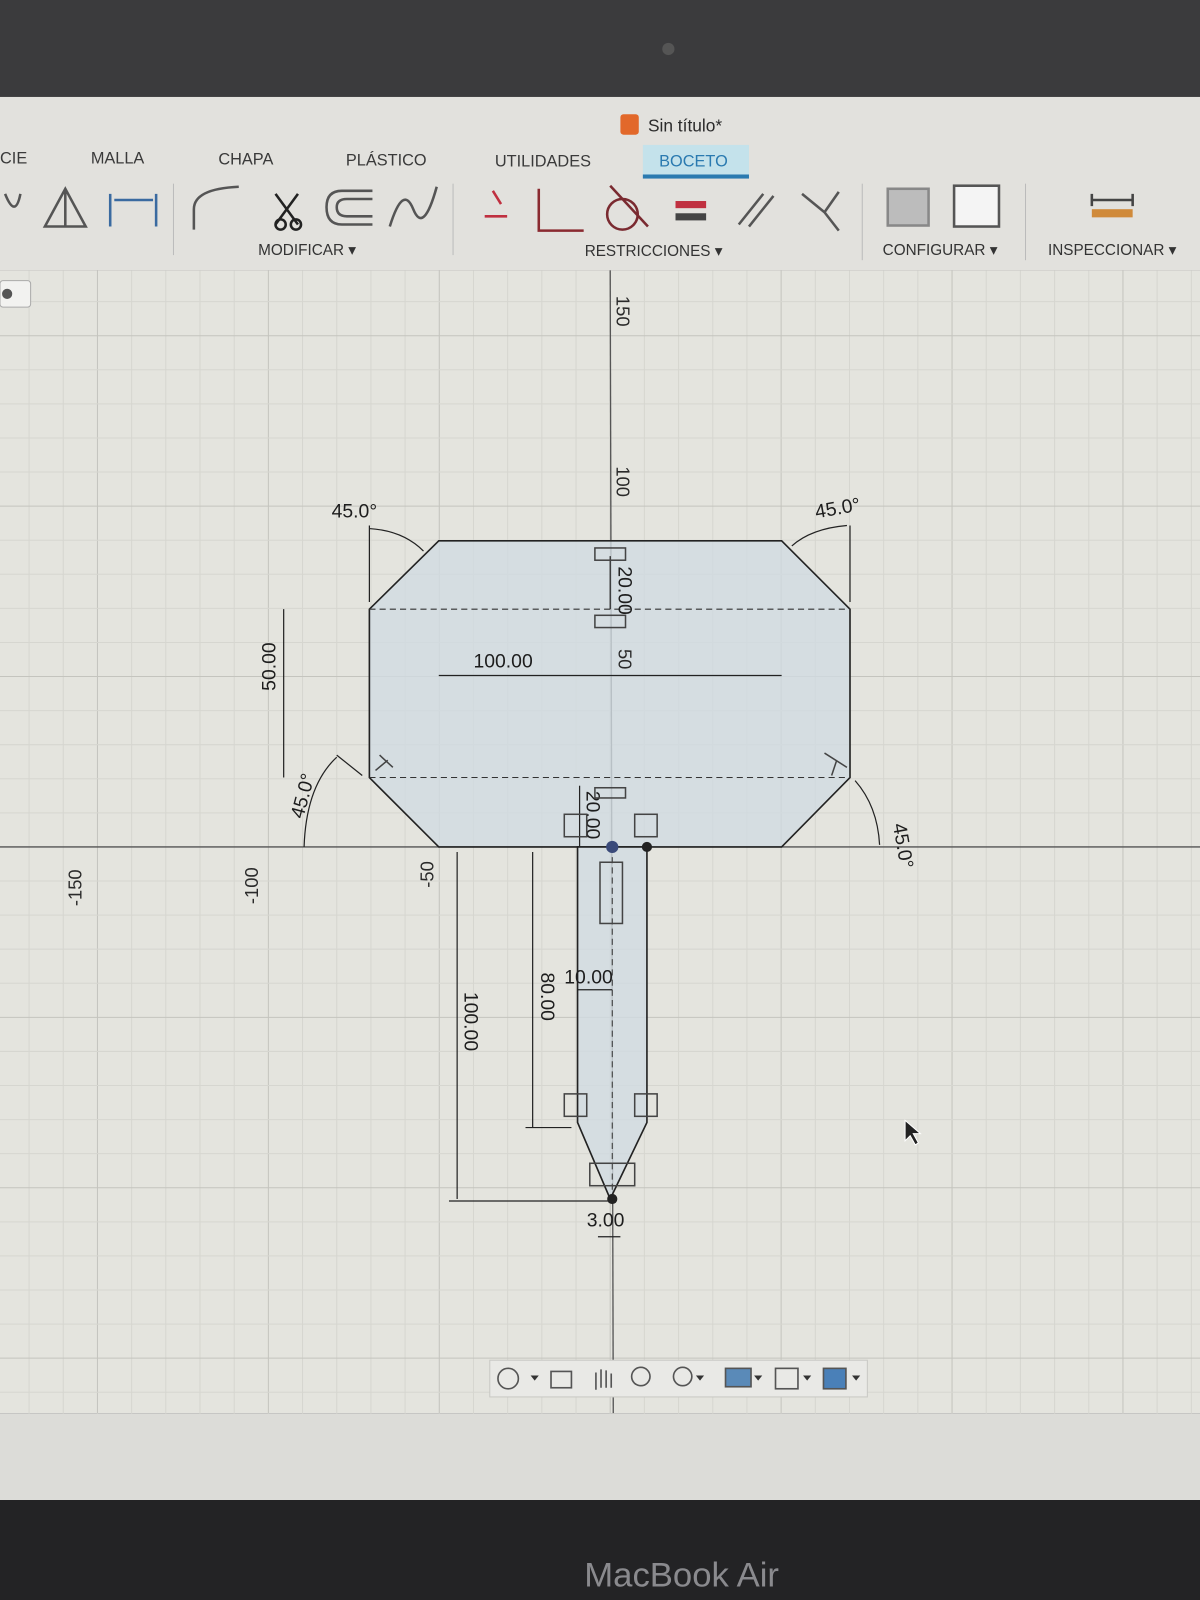  Describe the element at coordinates (600, 48) in the screenshot. I see `top-bezel` at that location.